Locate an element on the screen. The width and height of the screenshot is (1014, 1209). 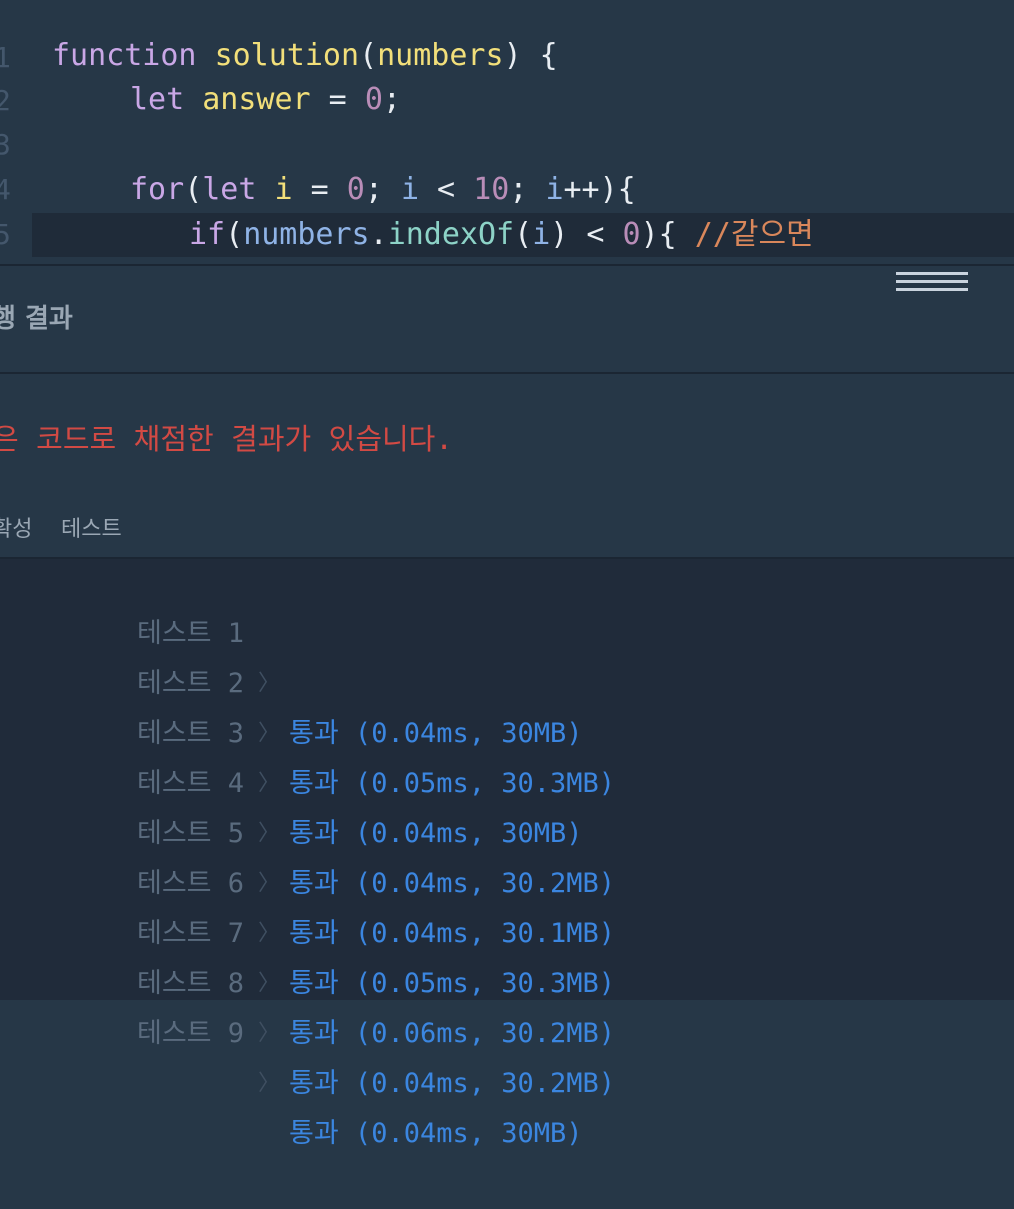
keyword-function: function is located at coordinates (124, 55).